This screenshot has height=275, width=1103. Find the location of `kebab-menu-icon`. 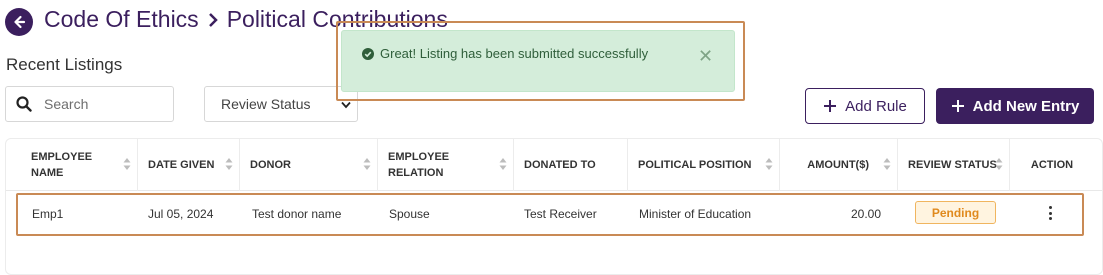

kebab-menu-icon is located at coordinates (1050, 213).